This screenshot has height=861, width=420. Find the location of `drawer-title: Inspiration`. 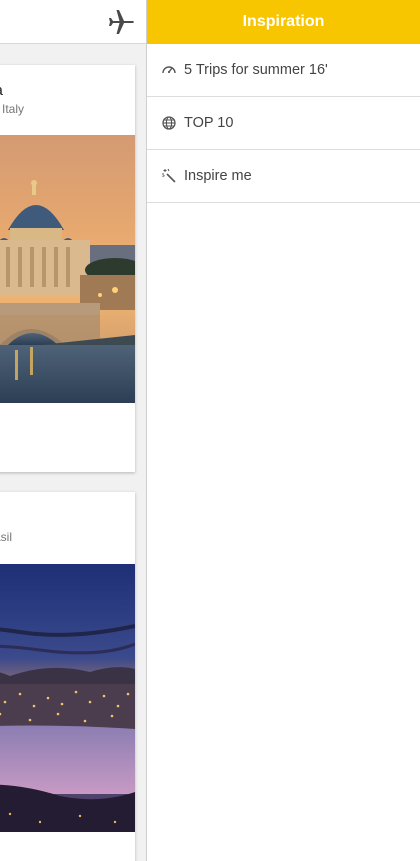

drawer-title: Inspiration is located at coordinates (283, 22).